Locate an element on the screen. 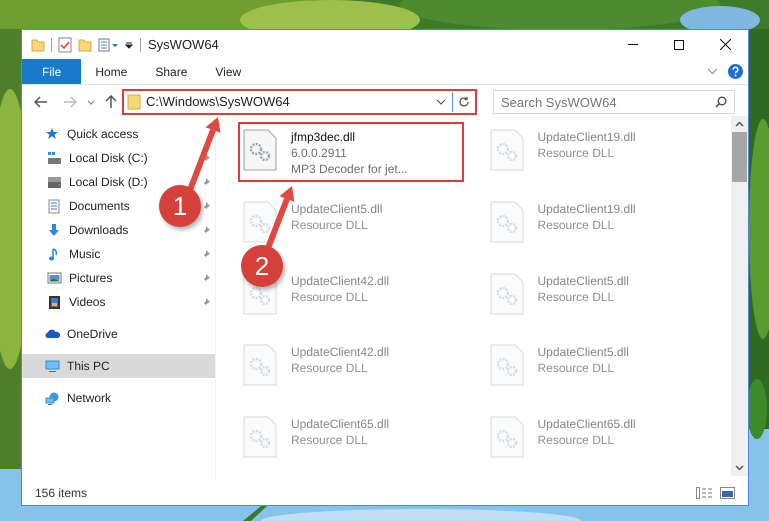 The height and width of the screenshot is (521, 769). scroll-up-icon is located at coordinates (739, 124).